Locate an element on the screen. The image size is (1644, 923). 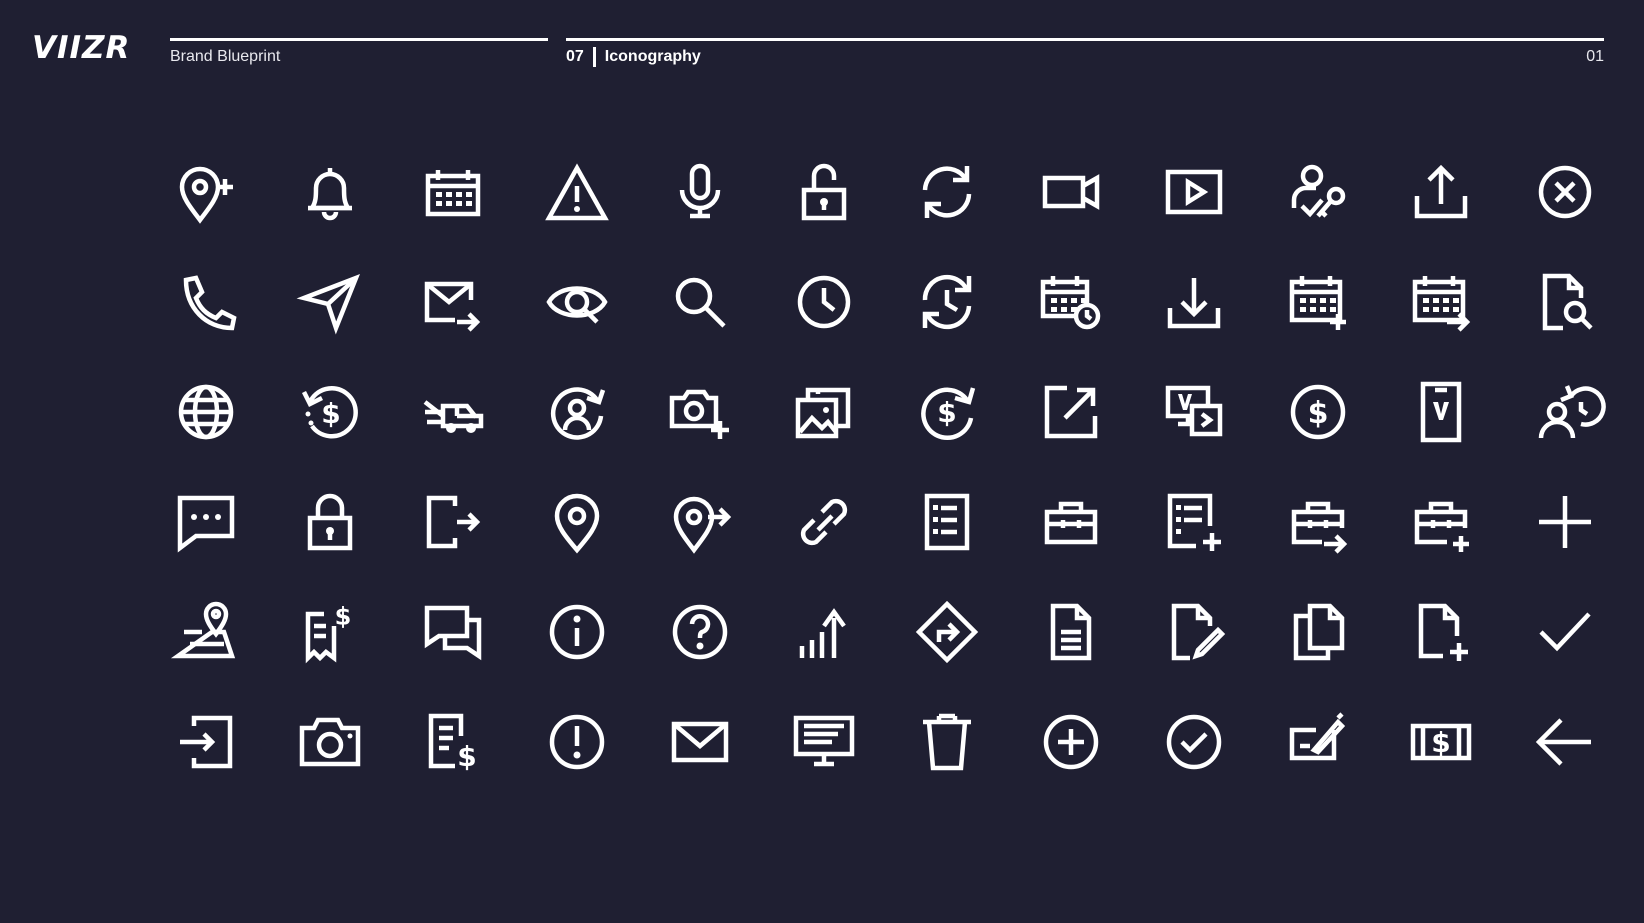
document-search-icon is located at coordinates (1565, 302).